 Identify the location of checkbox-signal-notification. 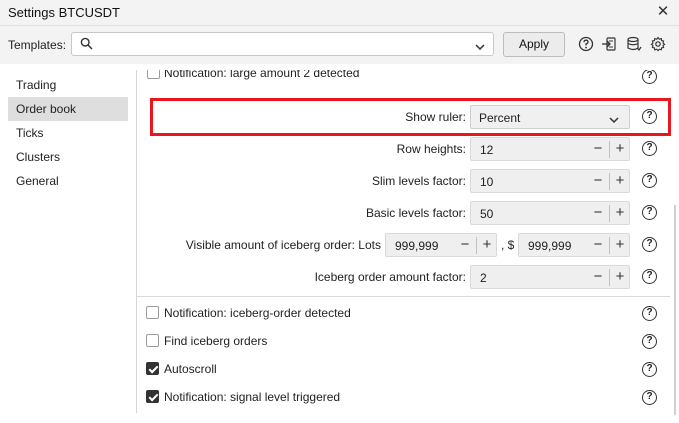
(152, 396).